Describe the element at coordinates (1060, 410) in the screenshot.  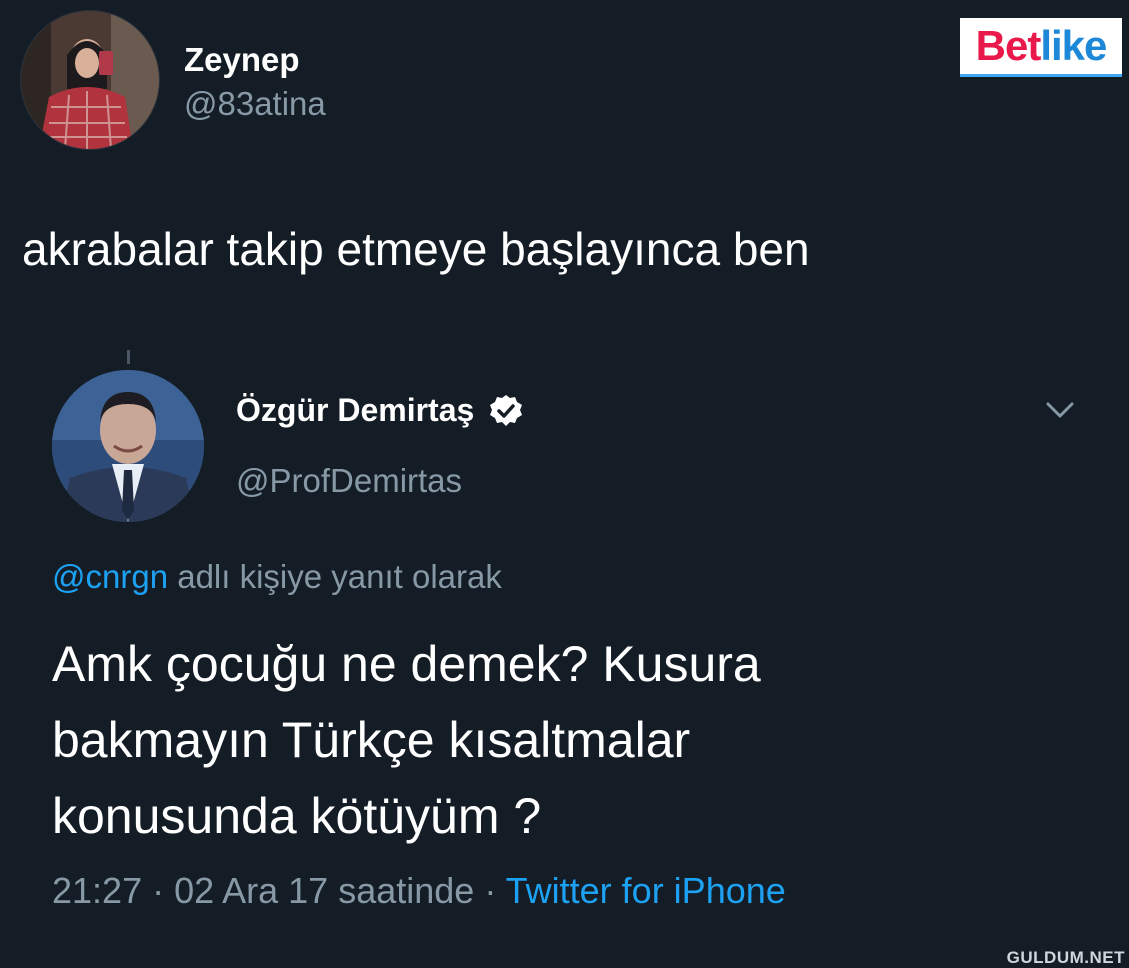
I see `chevron-down-icon` at that location.